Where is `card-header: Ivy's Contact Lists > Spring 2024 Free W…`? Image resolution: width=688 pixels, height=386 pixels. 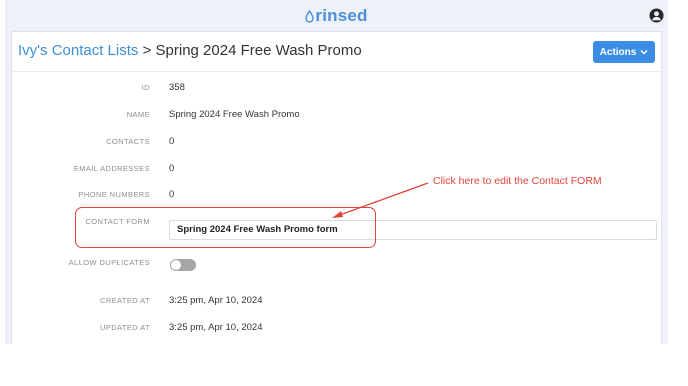
card-header: Ivy's Contact Lists > Spring 2024 Free W… is located at coordinates (336, 52).